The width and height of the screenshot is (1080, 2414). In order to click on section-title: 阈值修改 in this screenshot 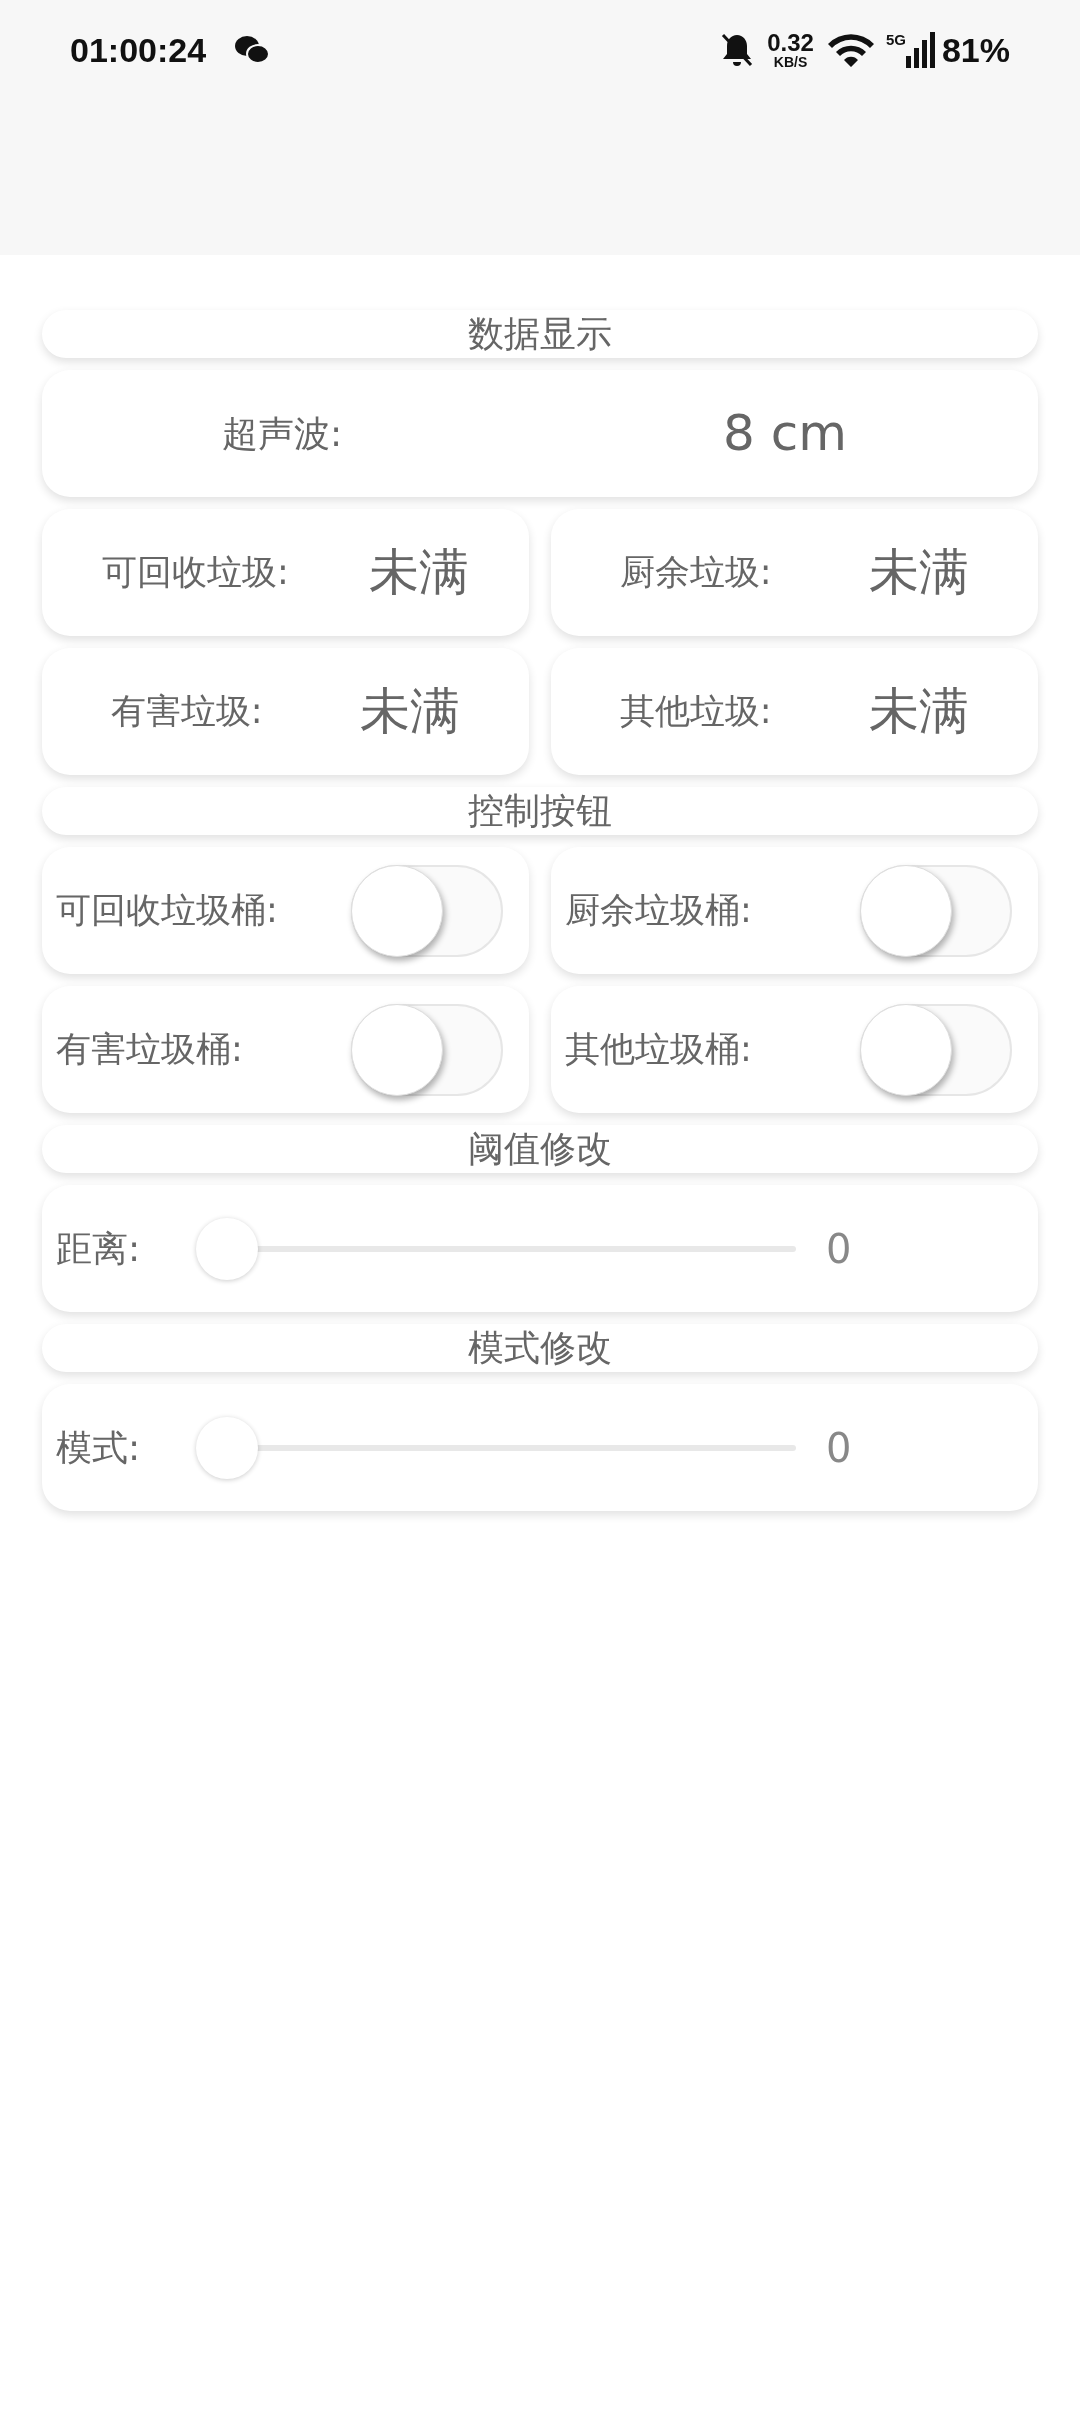, I will do `click(540, 1149)`.